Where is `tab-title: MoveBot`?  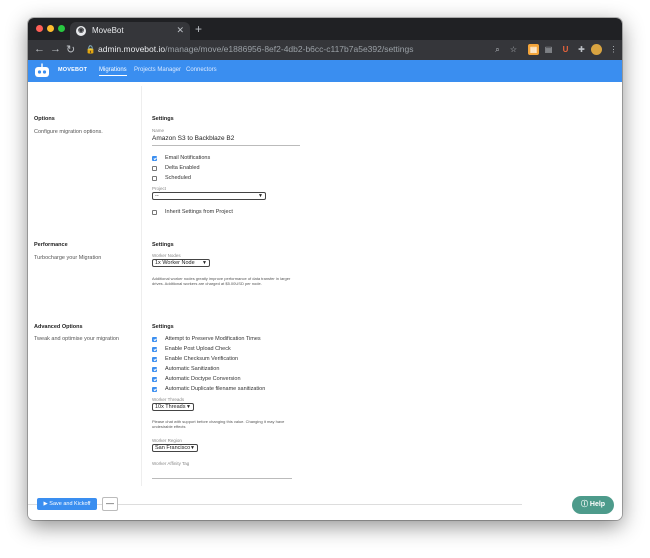
tab-title: MoveBot is located at coordinates (108, 30).